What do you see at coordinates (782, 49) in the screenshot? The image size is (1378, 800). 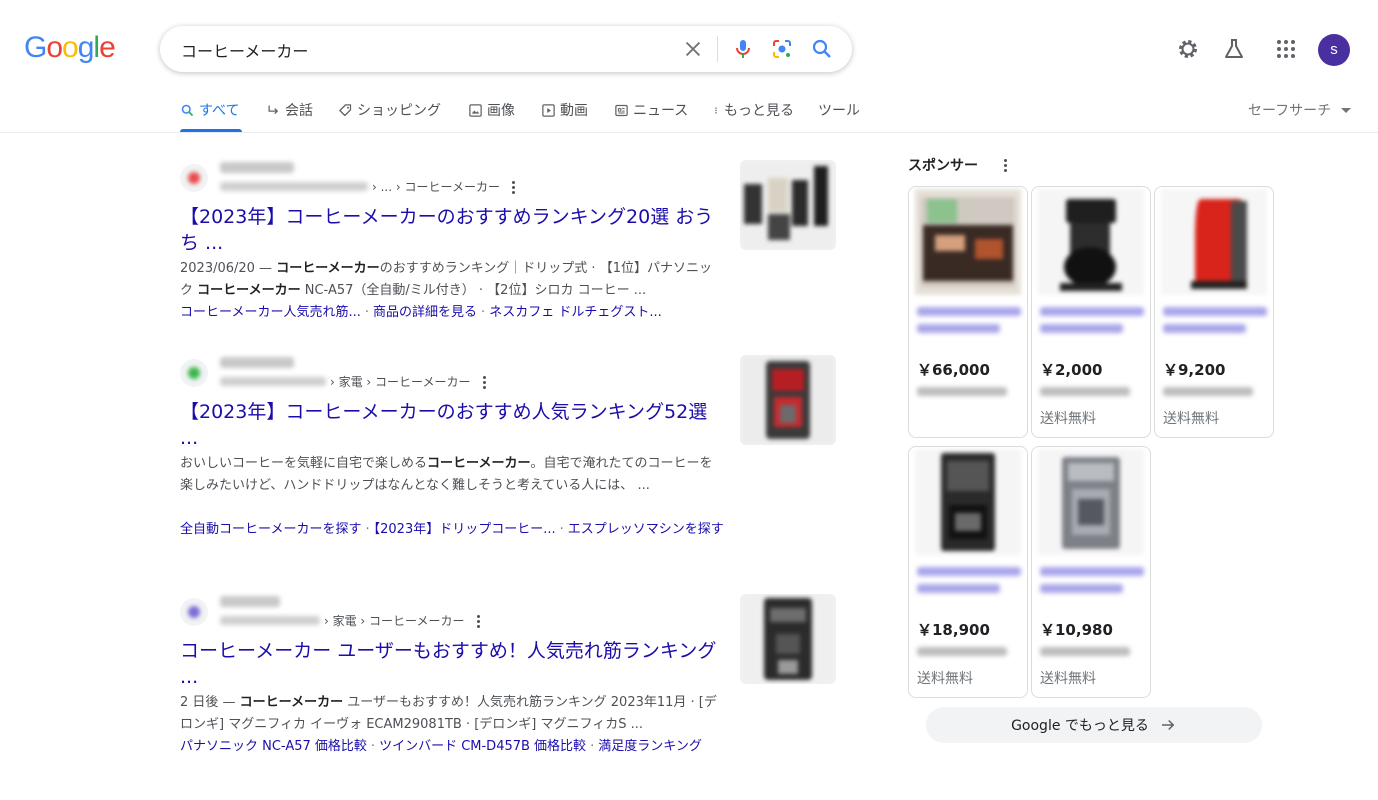 I see `google-lens-icon` at bounding box center [782, 49].